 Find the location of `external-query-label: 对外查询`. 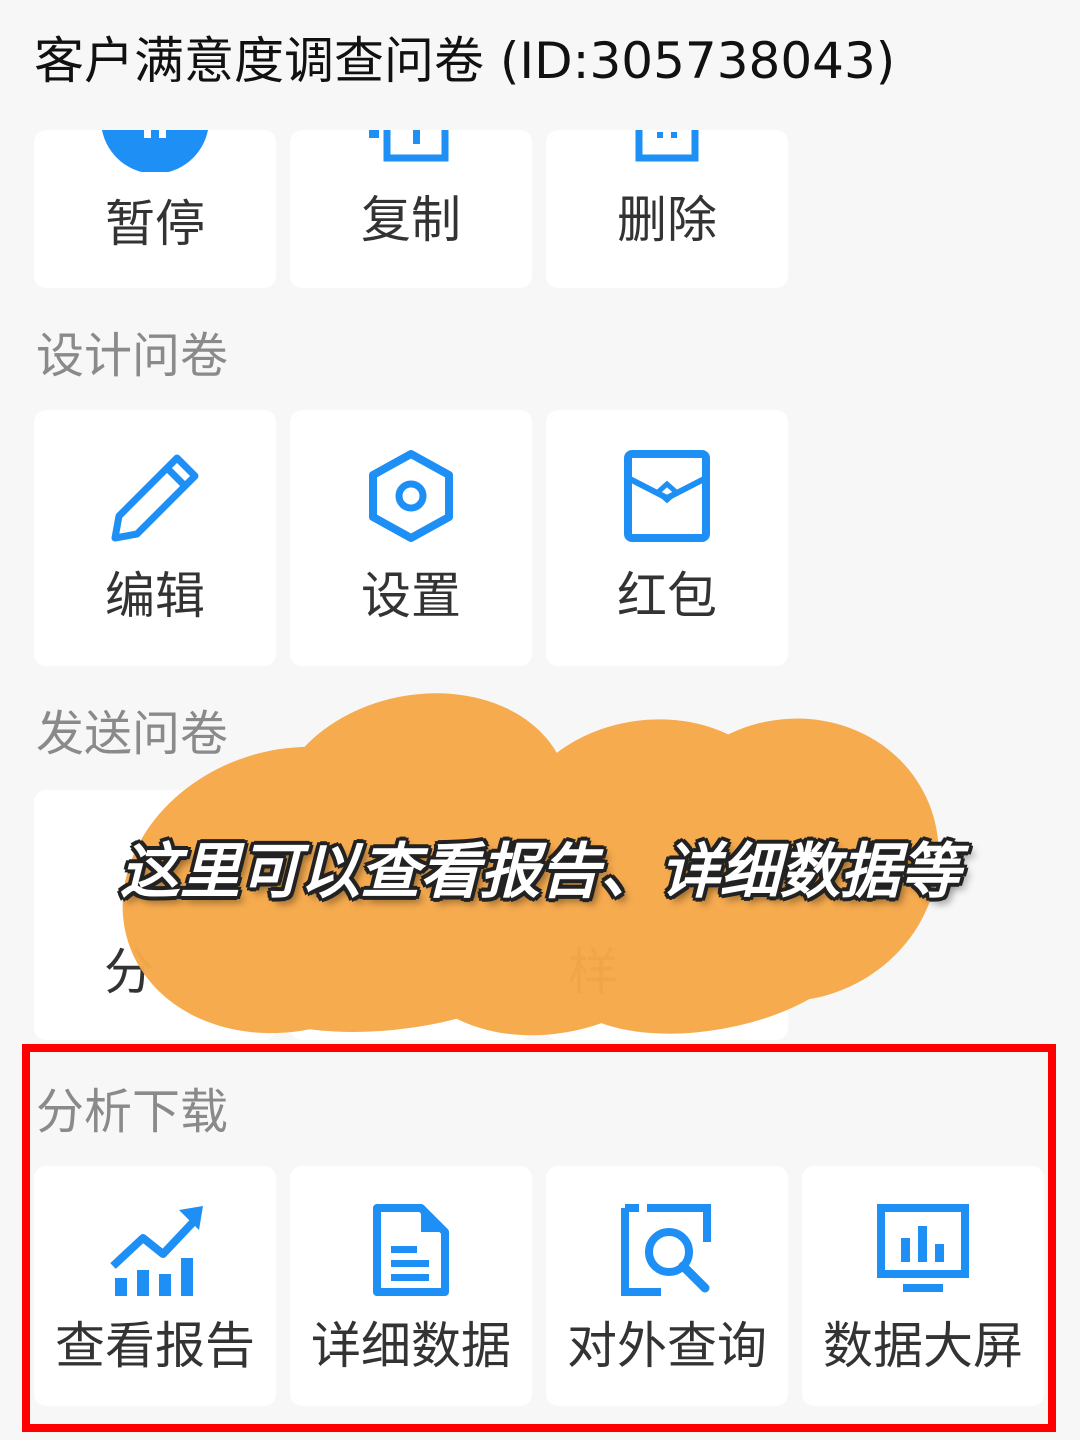

external-query-label: 对外查询 is located at coordinates (667, 1346).